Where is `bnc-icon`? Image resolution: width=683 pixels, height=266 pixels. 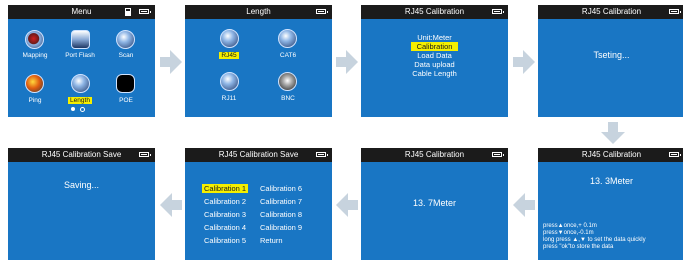 bnc-icon is located at coordinates (287, 81).